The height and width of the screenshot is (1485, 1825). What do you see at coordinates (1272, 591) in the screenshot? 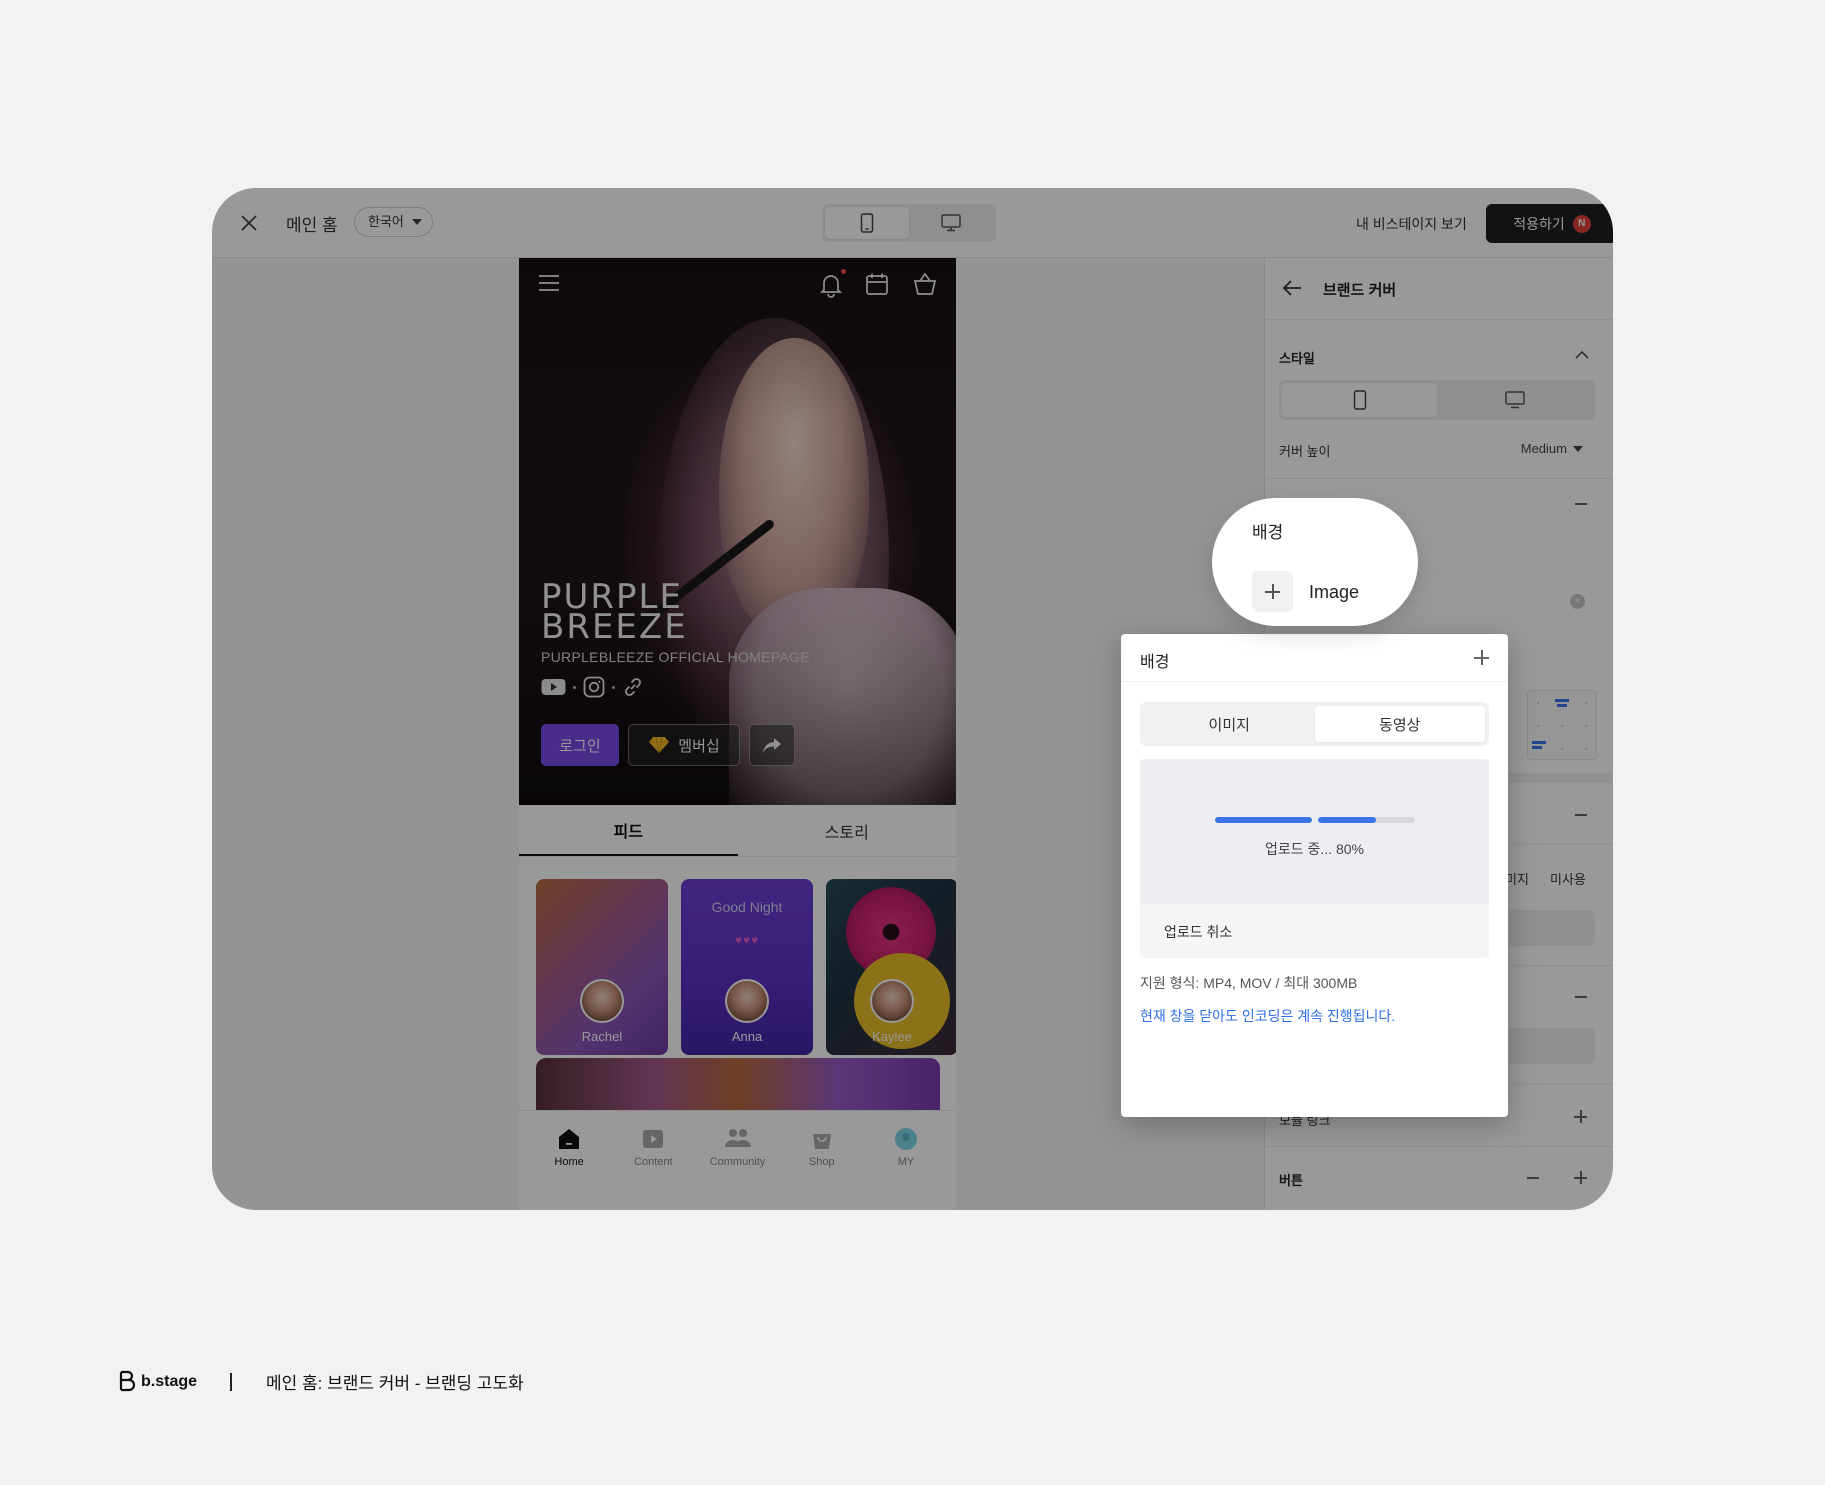
I see `add-image-button` at bounding box center [1272, 591].